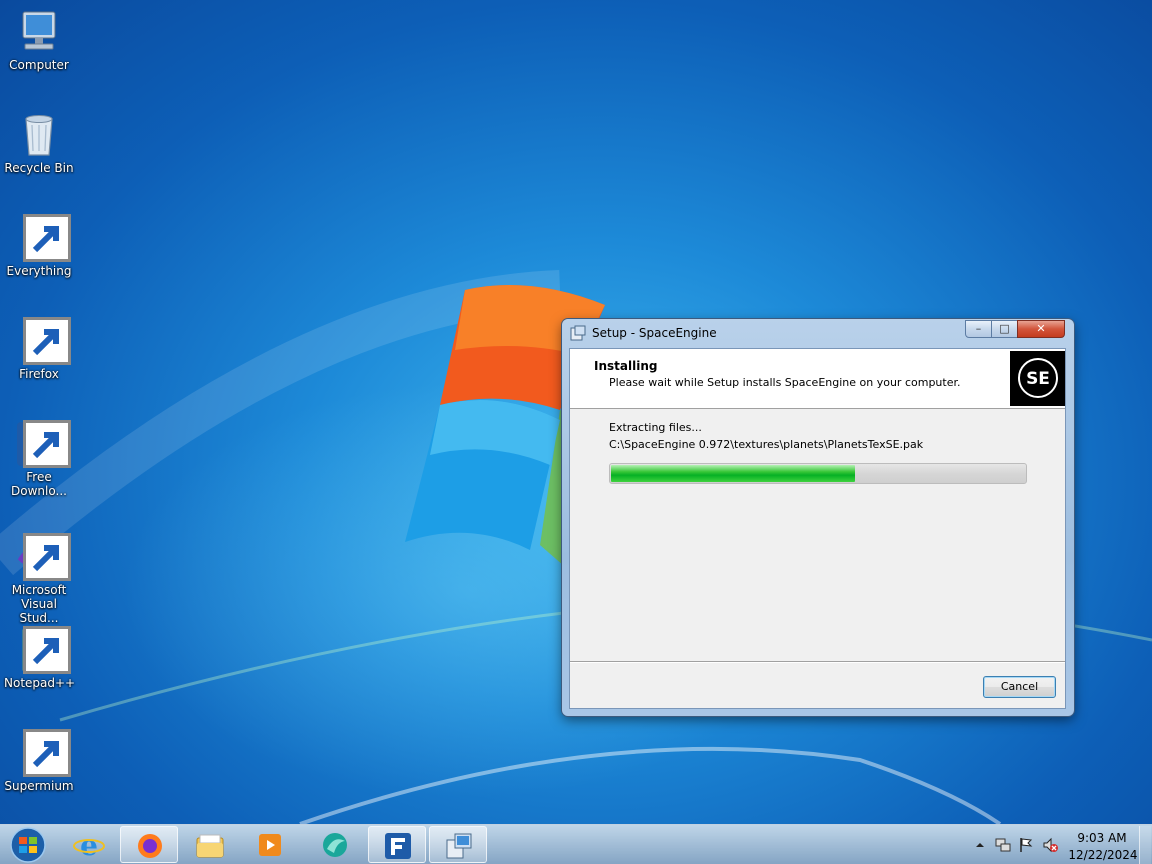 The image size is (1152, 864). I want to click on spaceengine-logo-icon: SE, so click(1038, 378).